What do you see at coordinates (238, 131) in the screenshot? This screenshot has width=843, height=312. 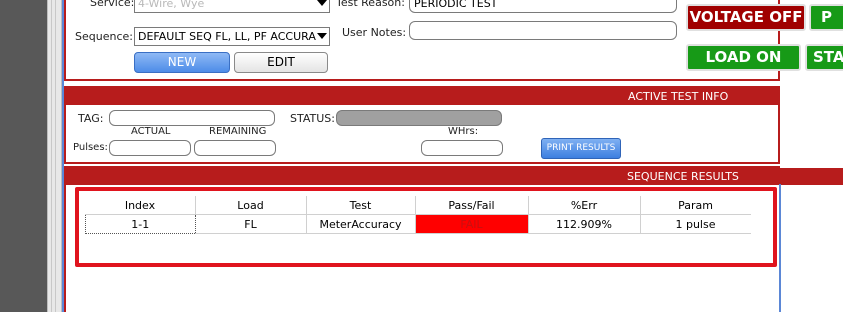 I see `remaining-label: REMAINING` at bounding box center [238, 131].